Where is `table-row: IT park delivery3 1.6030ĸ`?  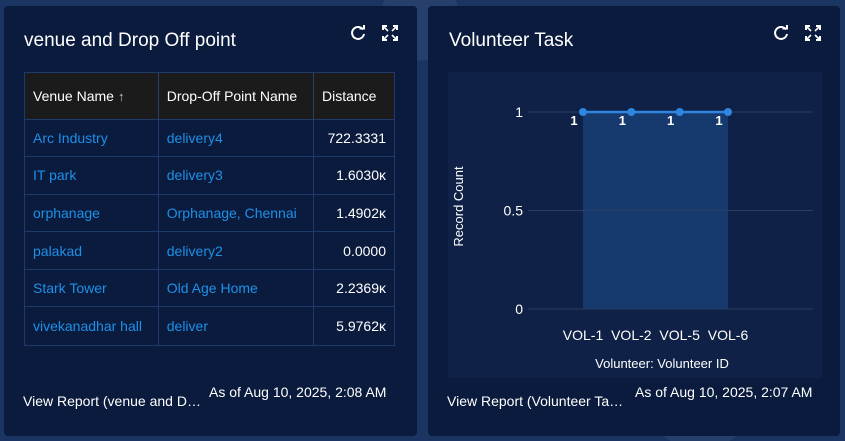 table-row: IT park delivery3 1.6030ĸ is located at coordinates (209, 175).